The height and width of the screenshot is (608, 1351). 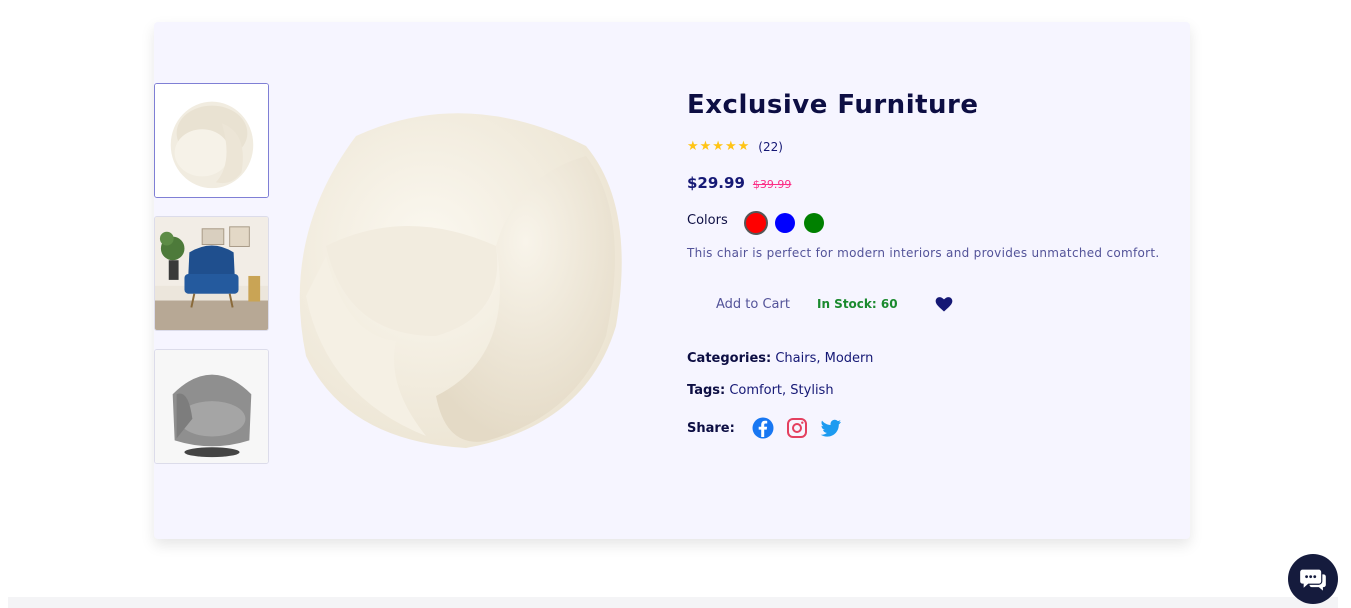 What do you see at coordinates (824, 358) in the screenshot?
I see `categories-value: Chairs, Modern` at bounding box center [824, 358].